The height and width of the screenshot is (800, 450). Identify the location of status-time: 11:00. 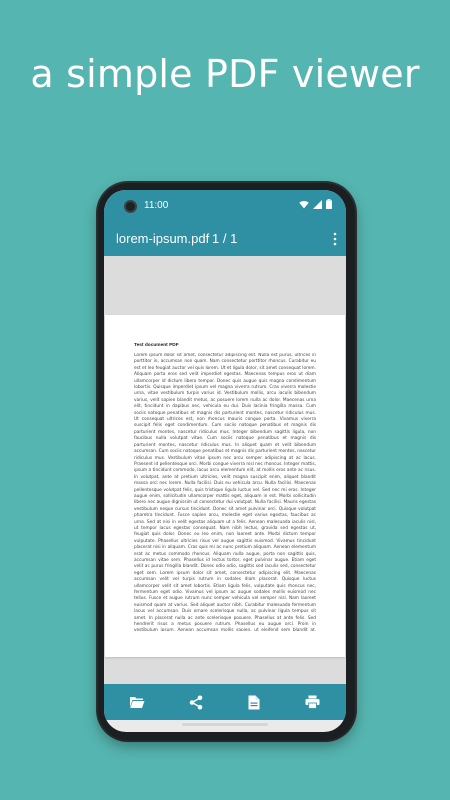
(156, 205).